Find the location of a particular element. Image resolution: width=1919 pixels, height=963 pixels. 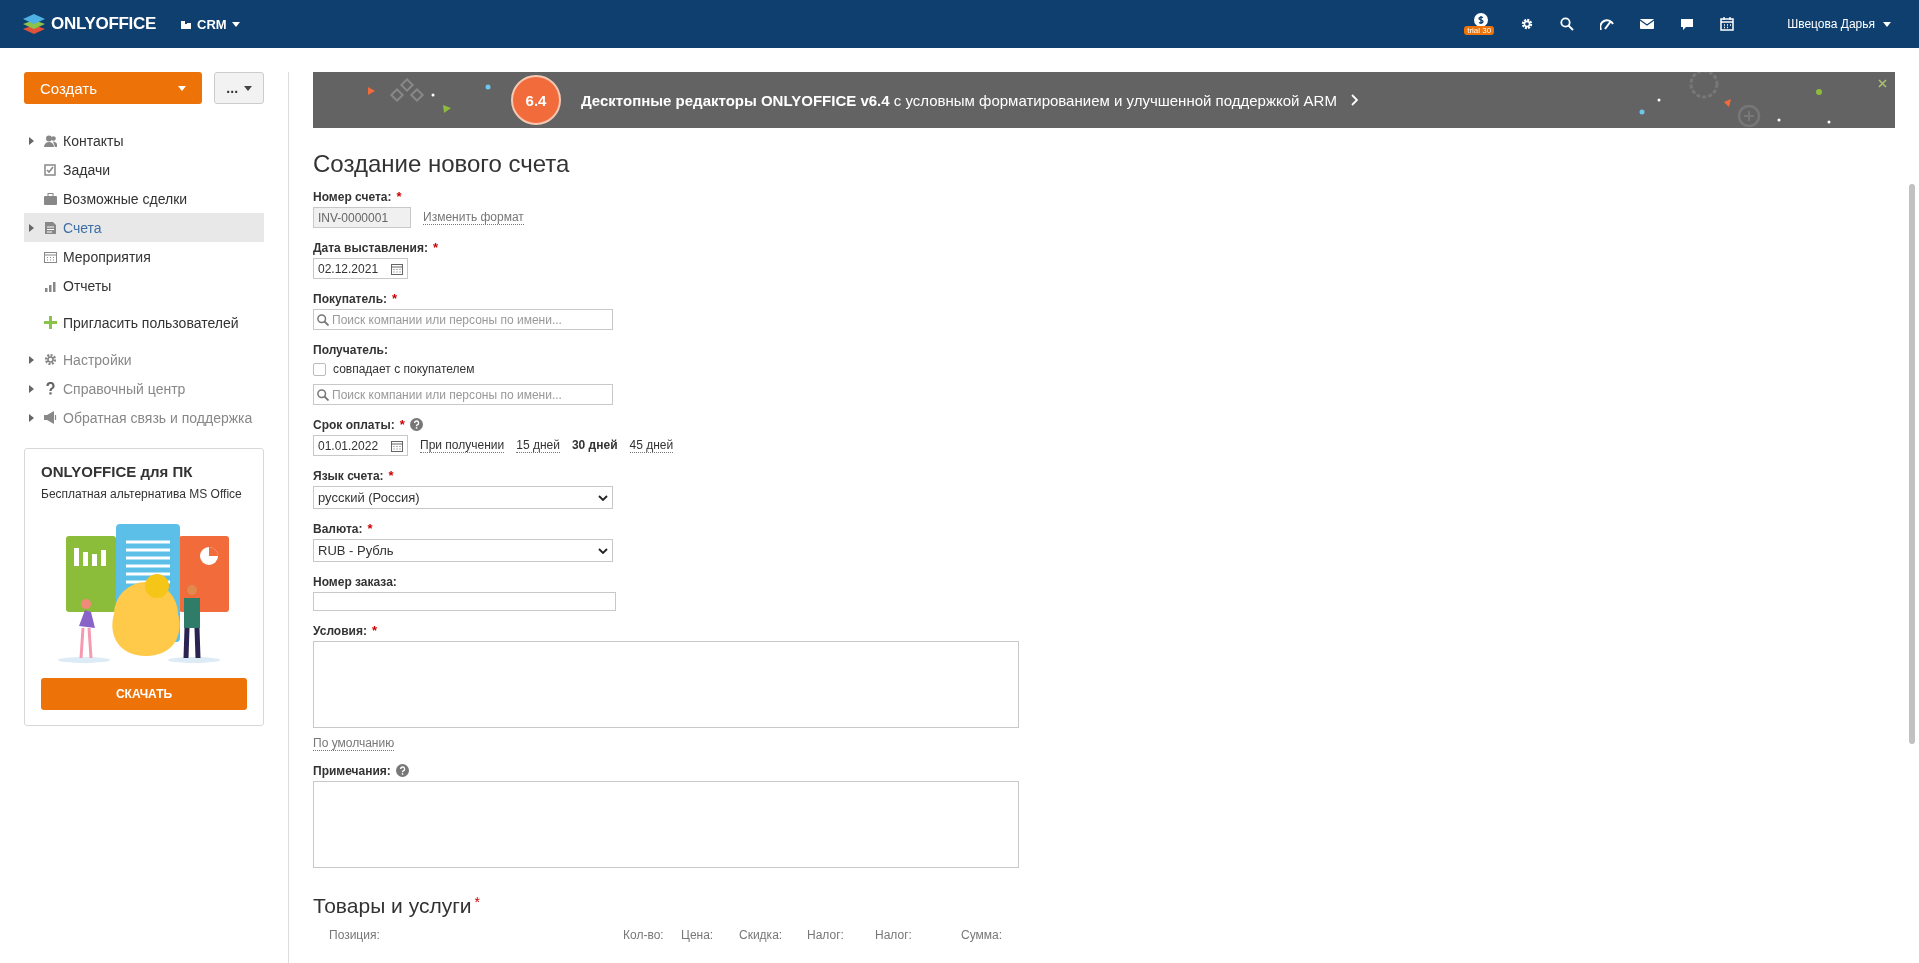

people-icon is located at coordinates (50, 140).